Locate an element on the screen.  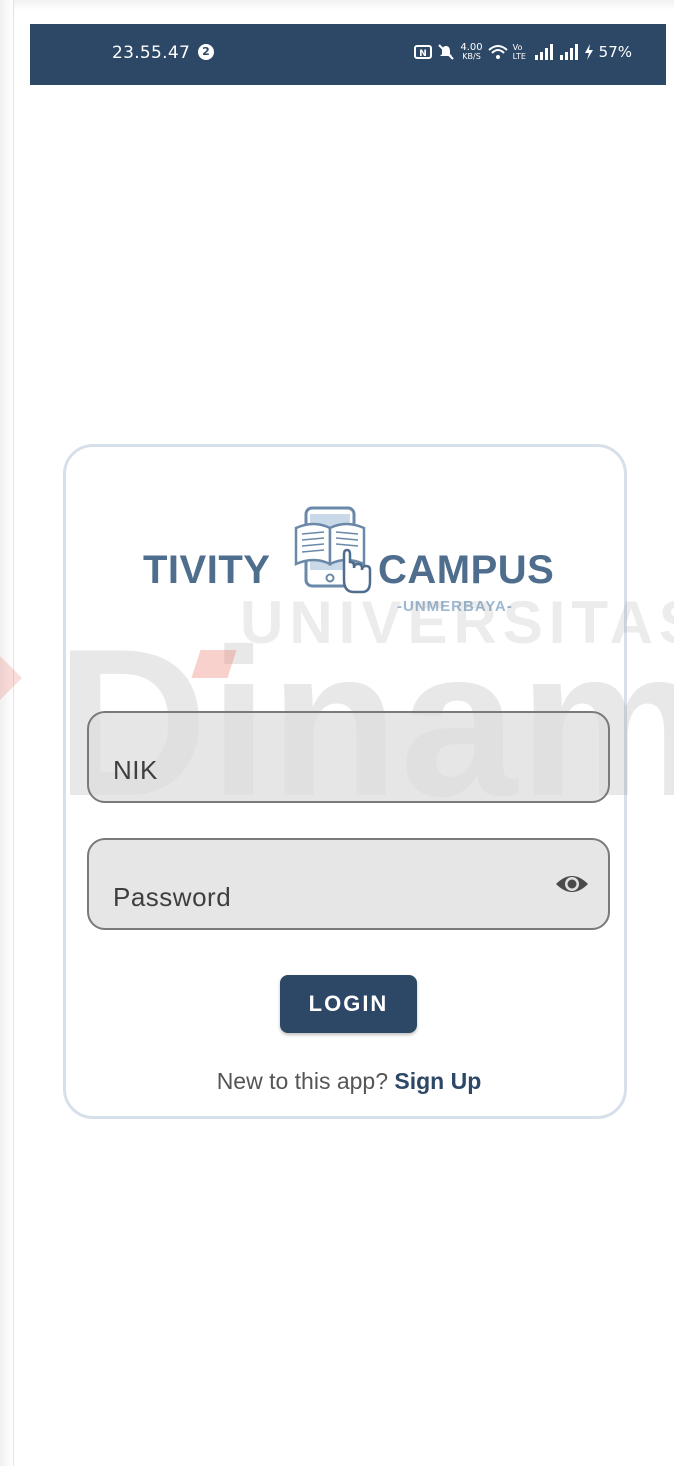
signup-prompt: New to this app? is located at coordinates (305, 1081).